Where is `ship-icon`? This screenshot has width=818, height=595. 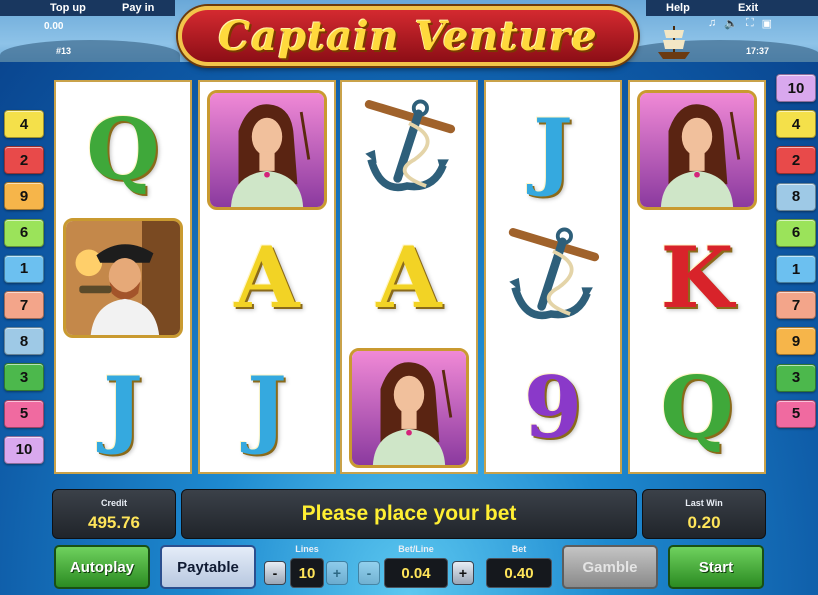
ship-icon is located at coordinates (674, 42).